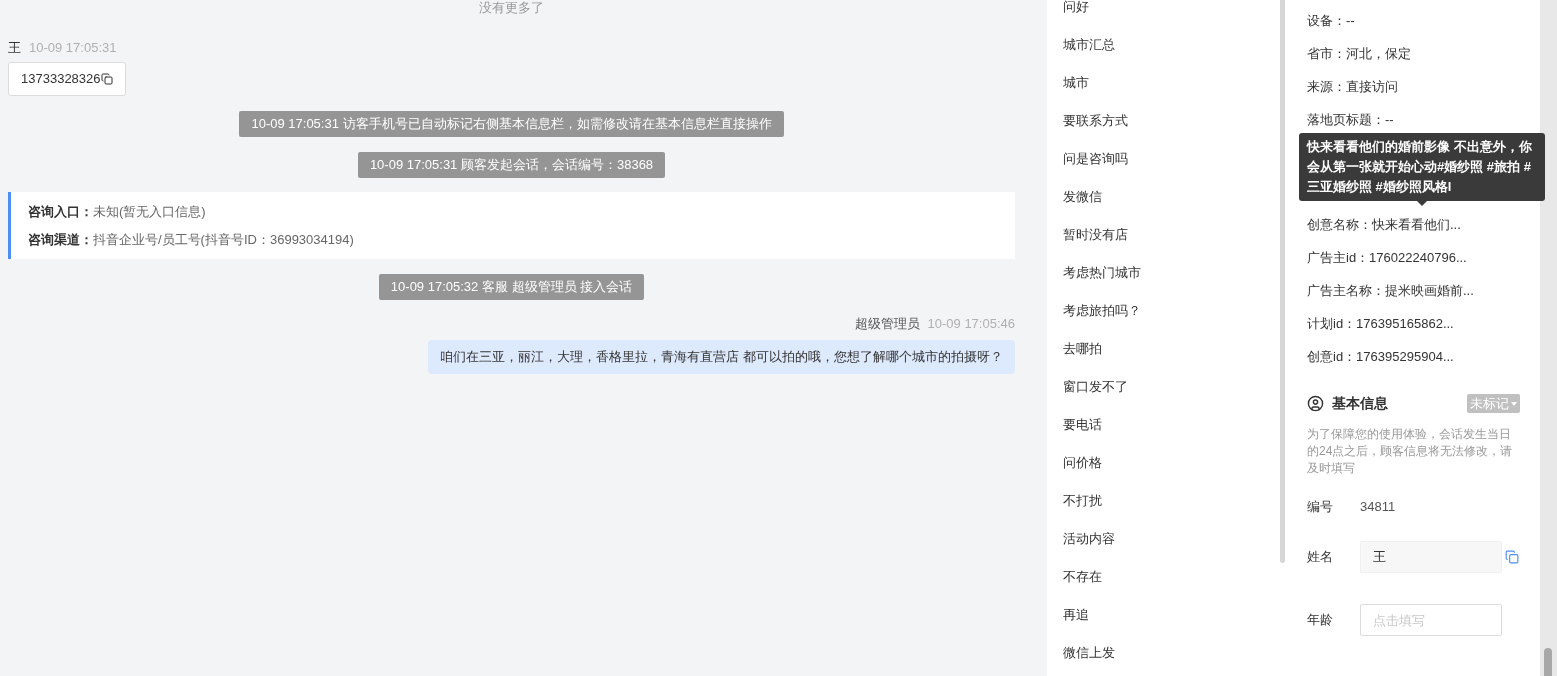 Image resolution: width=1557 pixels, height=676 pixels. What do you see at coordinates (223, 240) in the screenshot?
I see `info-value: 抖音企业号/员工号(抖音号ID：36993034194)` at bounding box center [223, 240].